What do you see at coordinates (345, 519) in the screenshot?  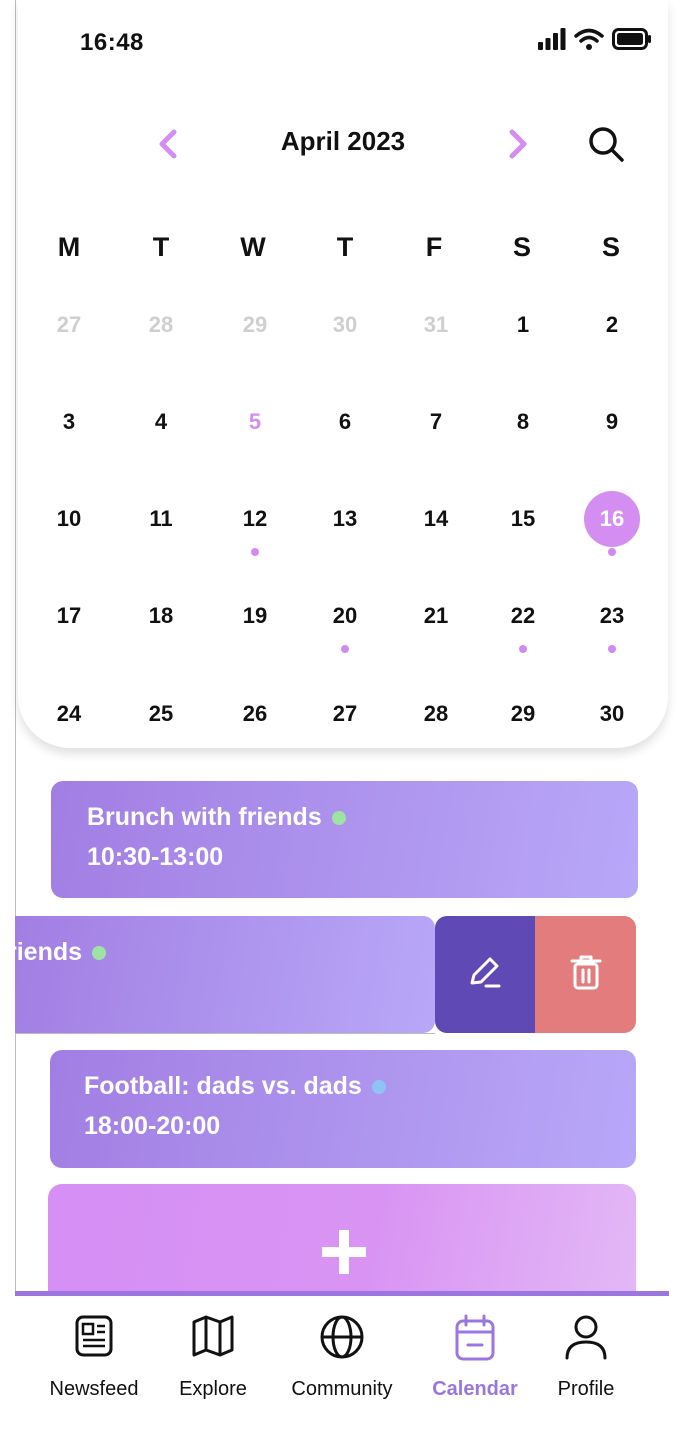 I see `calendar-day: 13` at bounding box center [345, 519].